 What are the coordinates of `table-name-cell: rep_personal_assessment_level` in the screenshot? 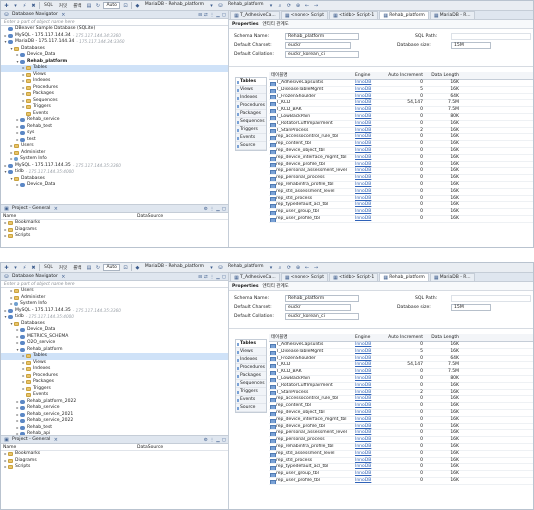 It's located at (311, 171).